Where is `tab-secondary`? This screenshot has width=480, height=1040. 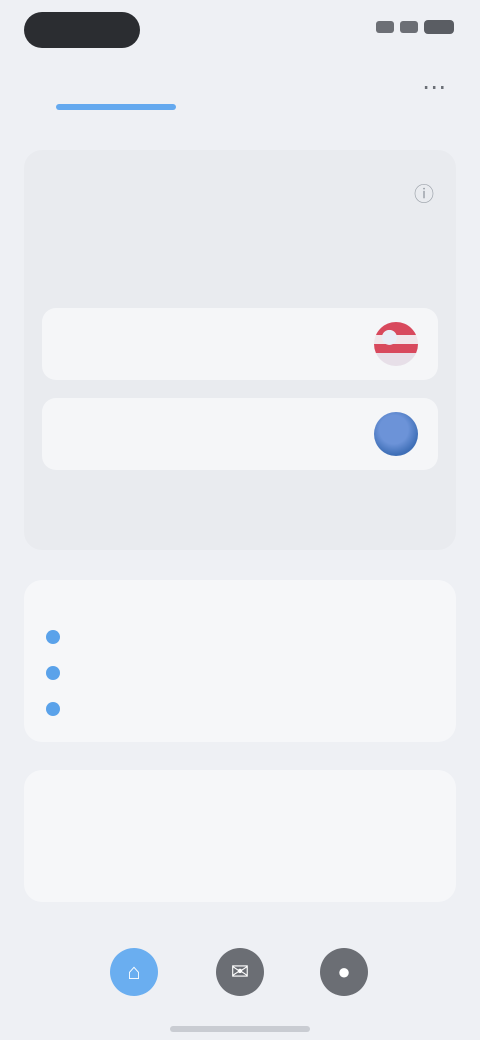 tab-secondary is located at coordinates (241, 88).